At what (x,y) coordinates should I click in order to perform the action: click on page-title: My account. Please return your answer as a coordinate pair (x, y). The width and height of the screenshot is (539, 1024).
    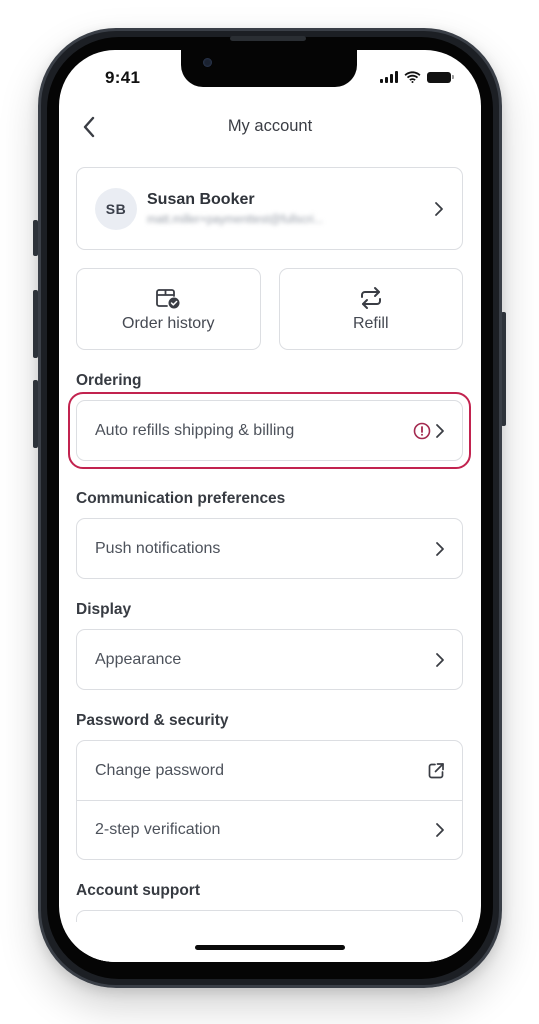
    Looking at the image, I should click on (270, 126).